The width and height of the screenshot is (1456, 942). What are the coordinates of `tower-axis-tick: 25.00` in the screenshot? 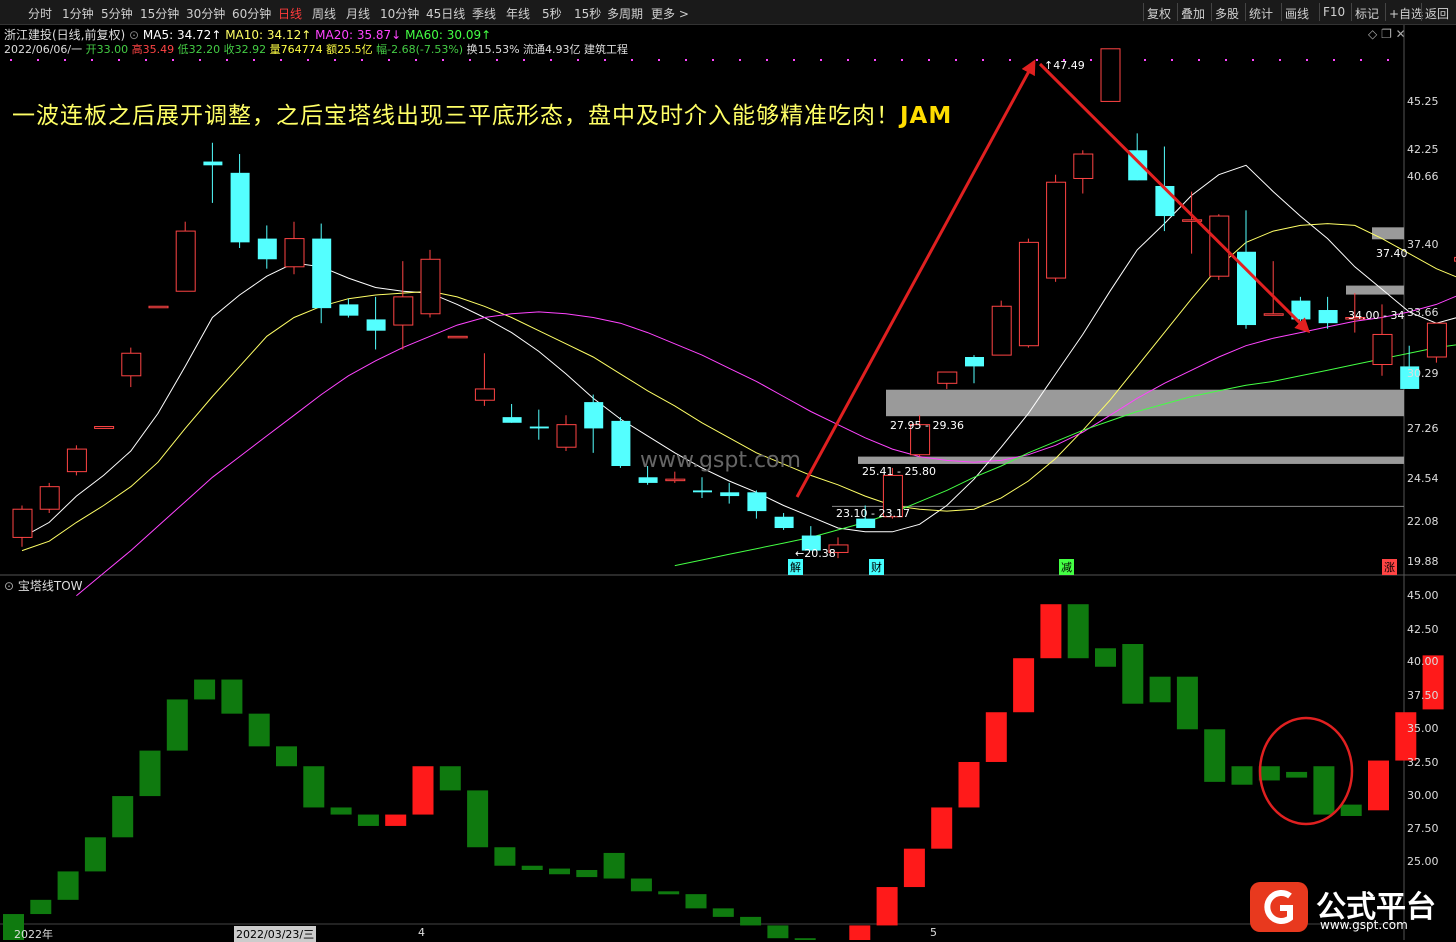 It's located at (1423, 861).